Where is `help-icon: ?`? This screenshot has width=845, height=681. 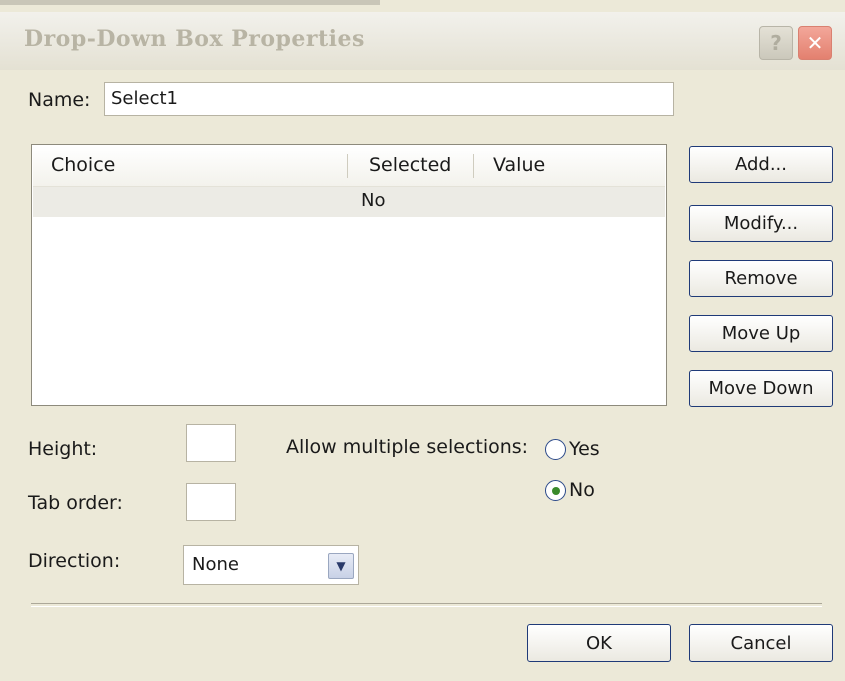 help-icon: ? is located at coordinates (776, 43).